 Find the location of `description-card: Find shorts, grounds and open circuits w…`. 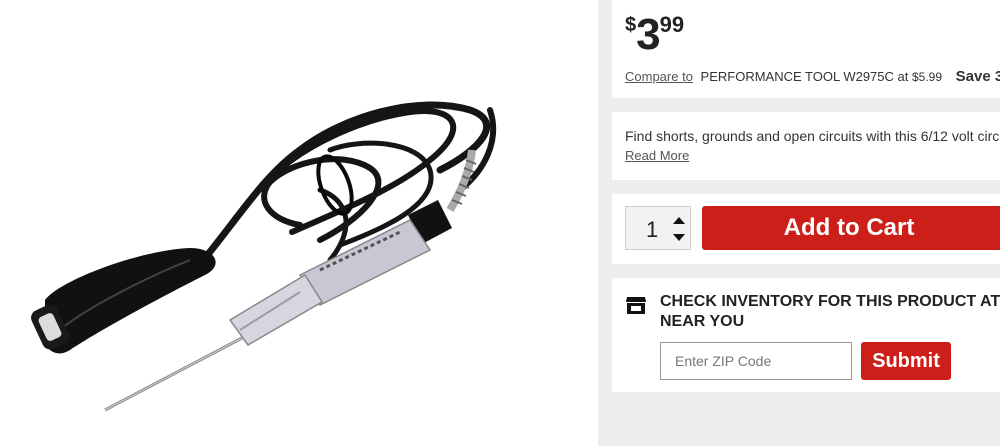

description-card: Find shorts, grounds and open circuits w… is located at coordinates (806, 146).